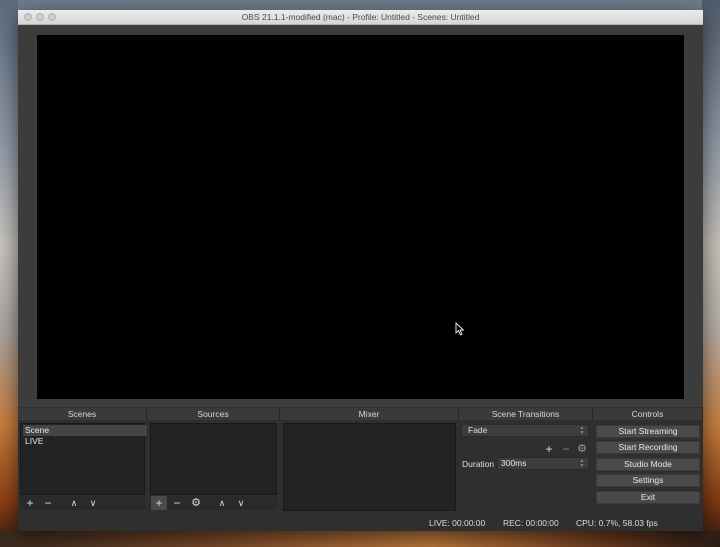 The height and width of the screenshot is (547, 720). What do you see at coordinates (74, 503) in the screenshot?
I see `move-scene-up-button: ∧` at bounding box center [74, 503].